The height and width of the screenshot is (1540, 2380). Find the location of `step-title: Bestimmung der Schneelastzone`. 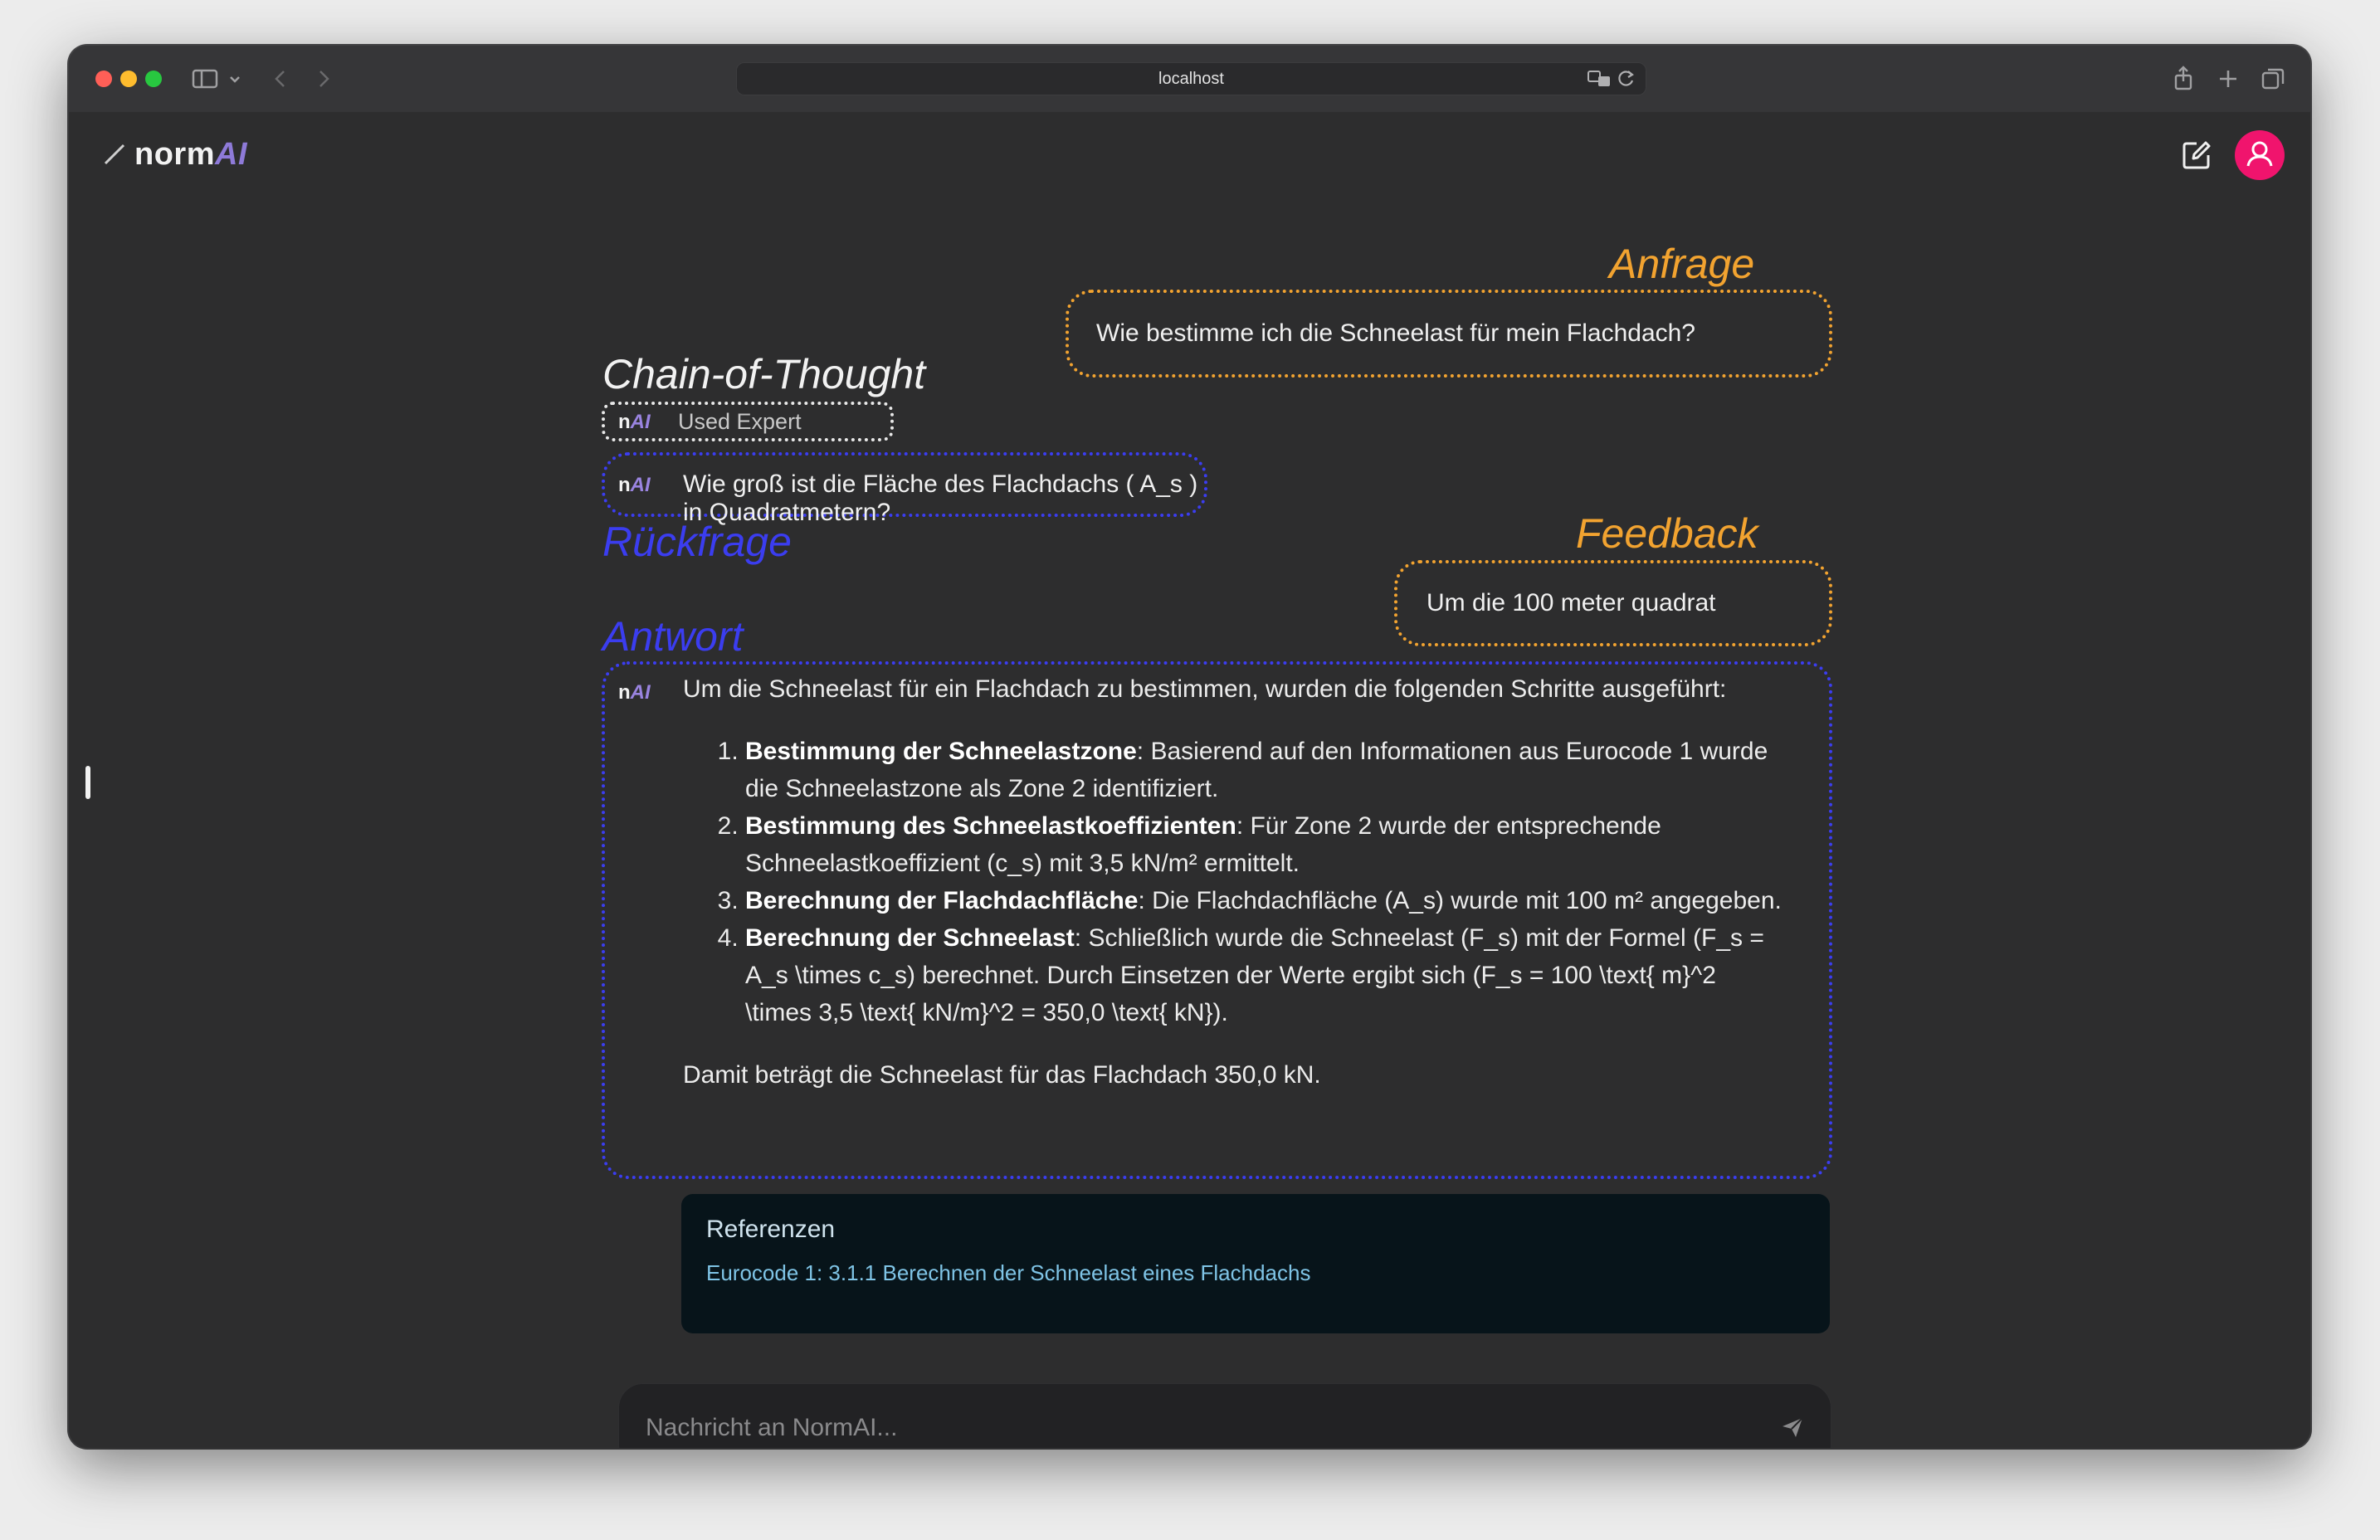

step-title: Bestimmung der Schneelastzone is located at coordinates (941, 751).